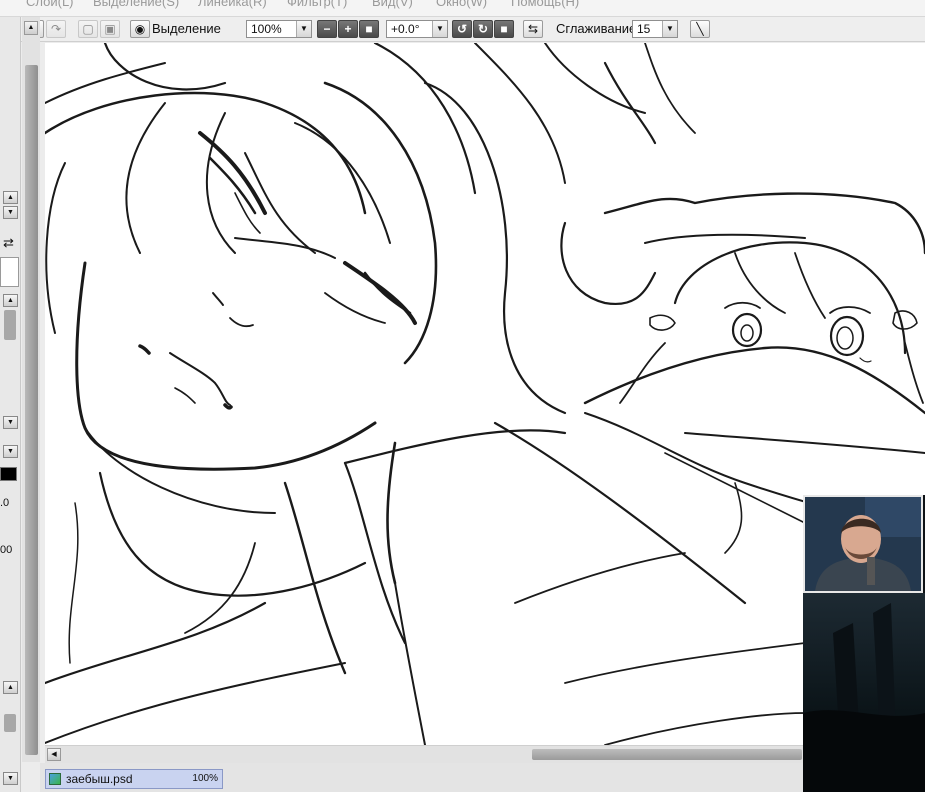 This screenshot has height=792, width=925. Describe the element at coordinates (232, 4) in the screenshot. I see `menu-ruler: Линейка(R)` at that location.